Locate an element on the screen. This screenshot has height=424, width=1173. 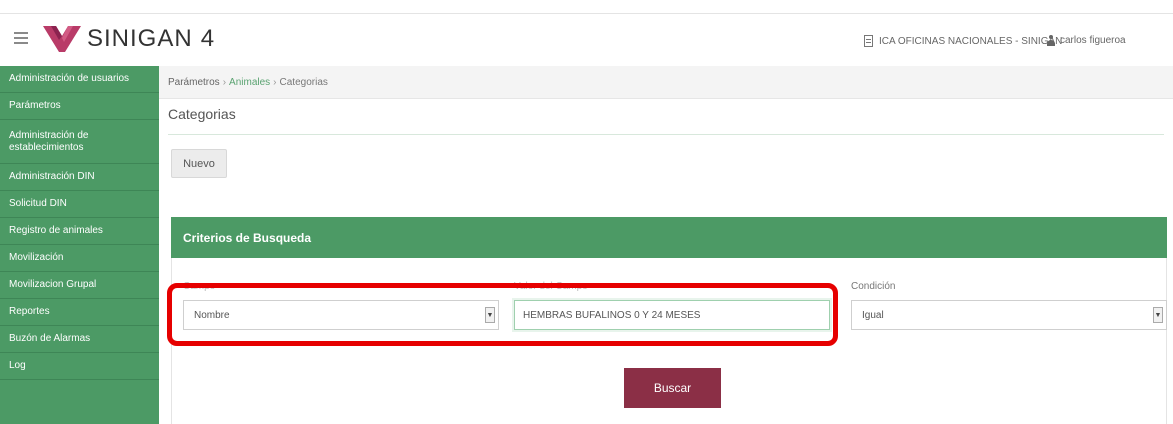
hamburger-icon is located at coordinates (21, 38).